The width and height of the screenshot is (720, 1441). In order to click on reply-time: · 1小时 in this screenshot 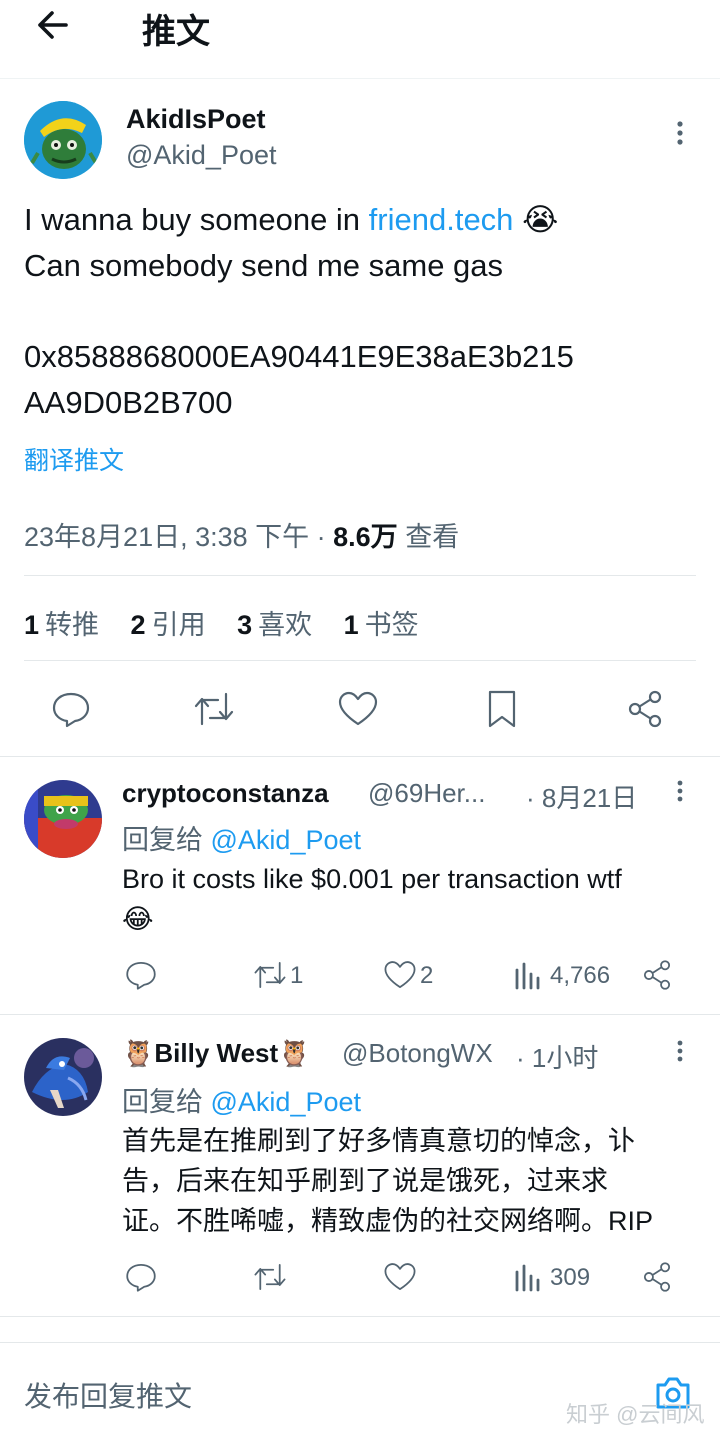, I will do `click(557, 1056)`.